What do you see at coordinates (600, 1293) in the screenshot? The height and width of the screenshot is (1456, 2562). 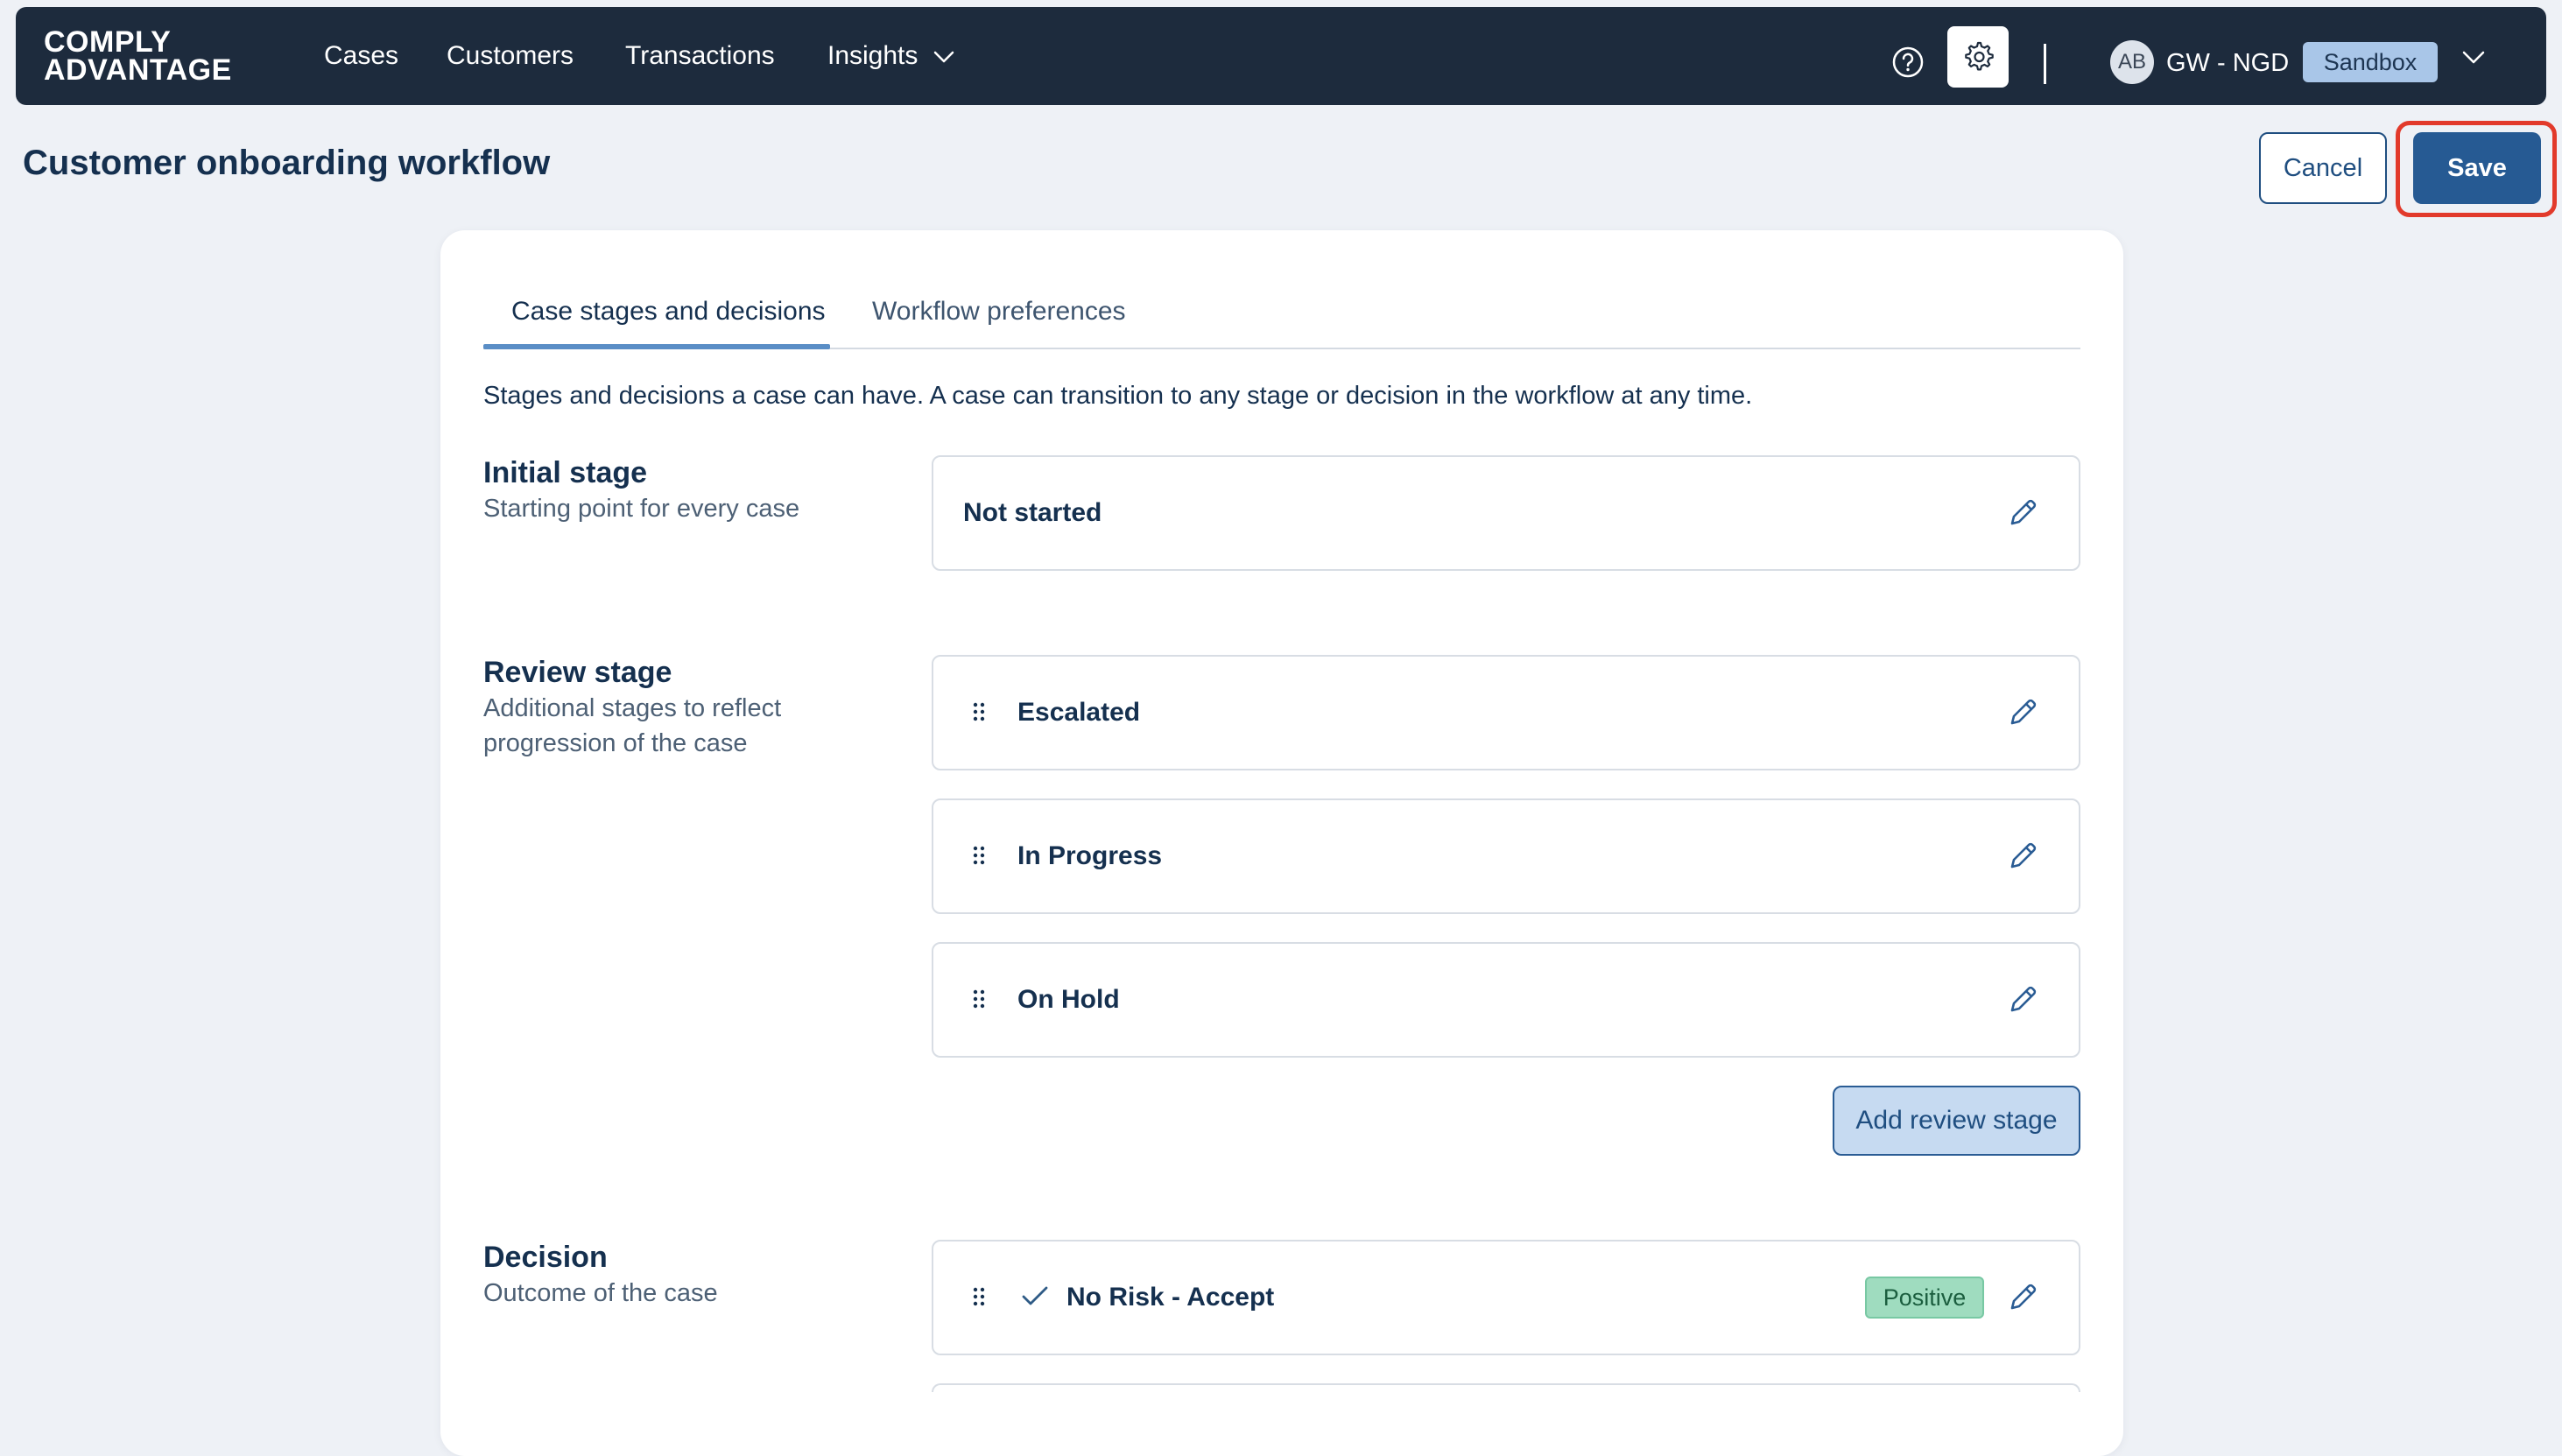 I see `decision-subtitle: Outcome of the case` at bounding box center [600, 1293].